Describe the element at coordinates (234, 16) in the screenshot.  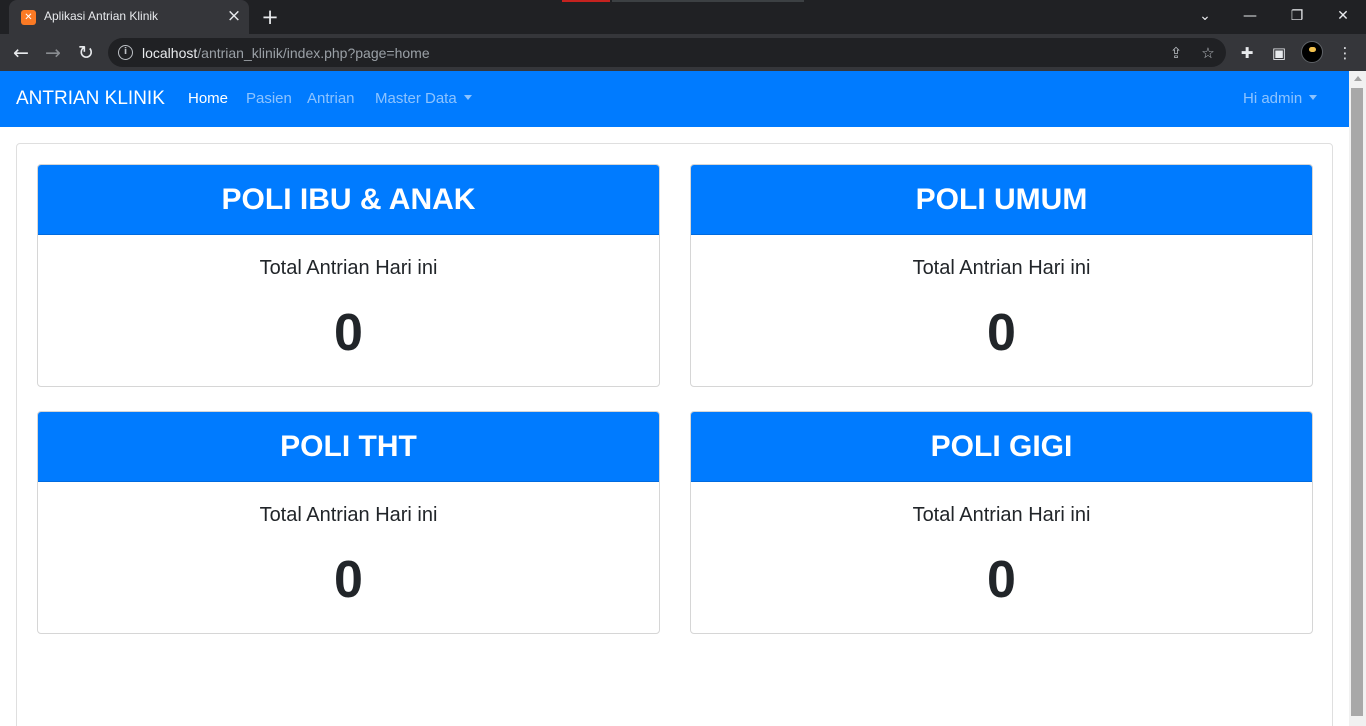
I see `close-tab-icon: ×` at that location.